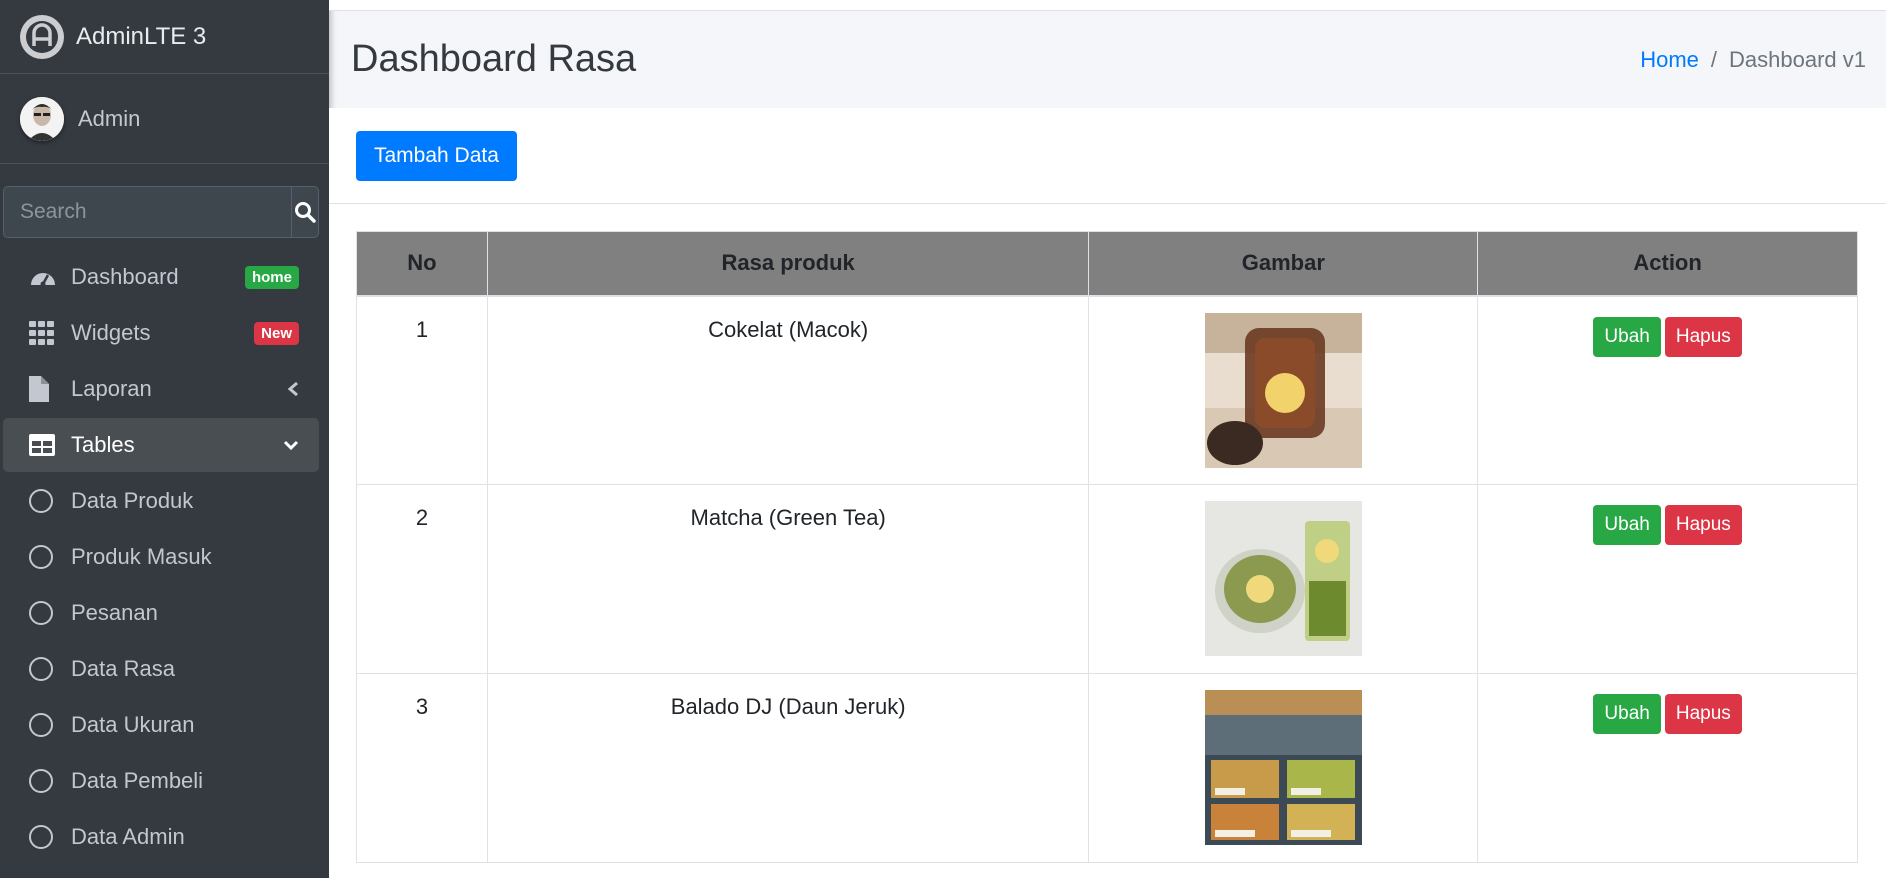 Image resolution: width=1886 pixels, height=878 pixels. What do you see at coordinates (788, 768) in the screenshot?
I see `cell-rasa: Balado DJ (Daun Jeruk)` at bounding box center [788, 768].